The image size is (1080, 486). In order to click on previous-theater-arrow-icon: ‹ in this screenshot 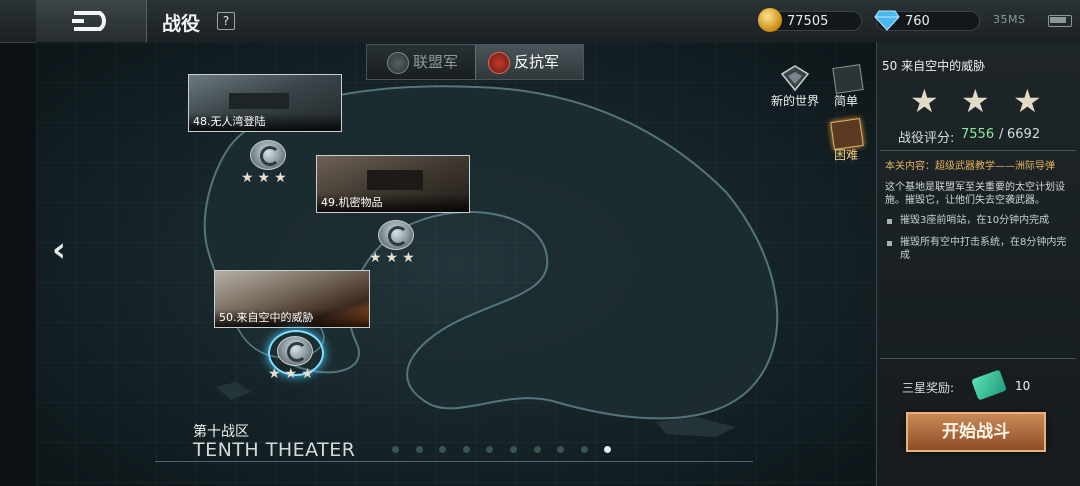, I will do `click(59, 250)`.